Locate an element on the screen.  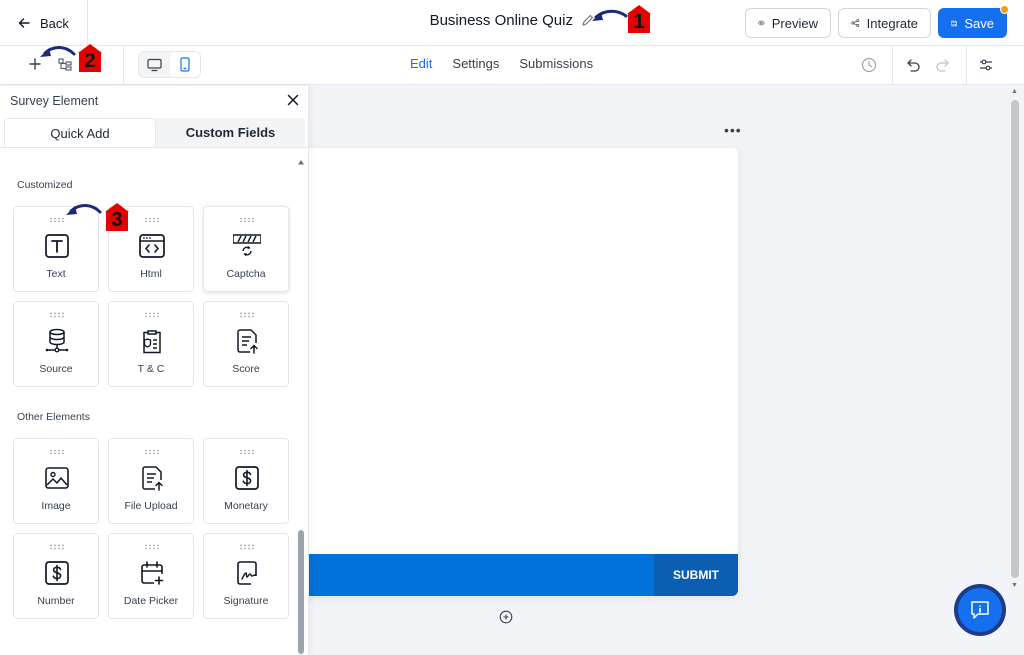
back-label: Back is located at coordinates (54, 23).